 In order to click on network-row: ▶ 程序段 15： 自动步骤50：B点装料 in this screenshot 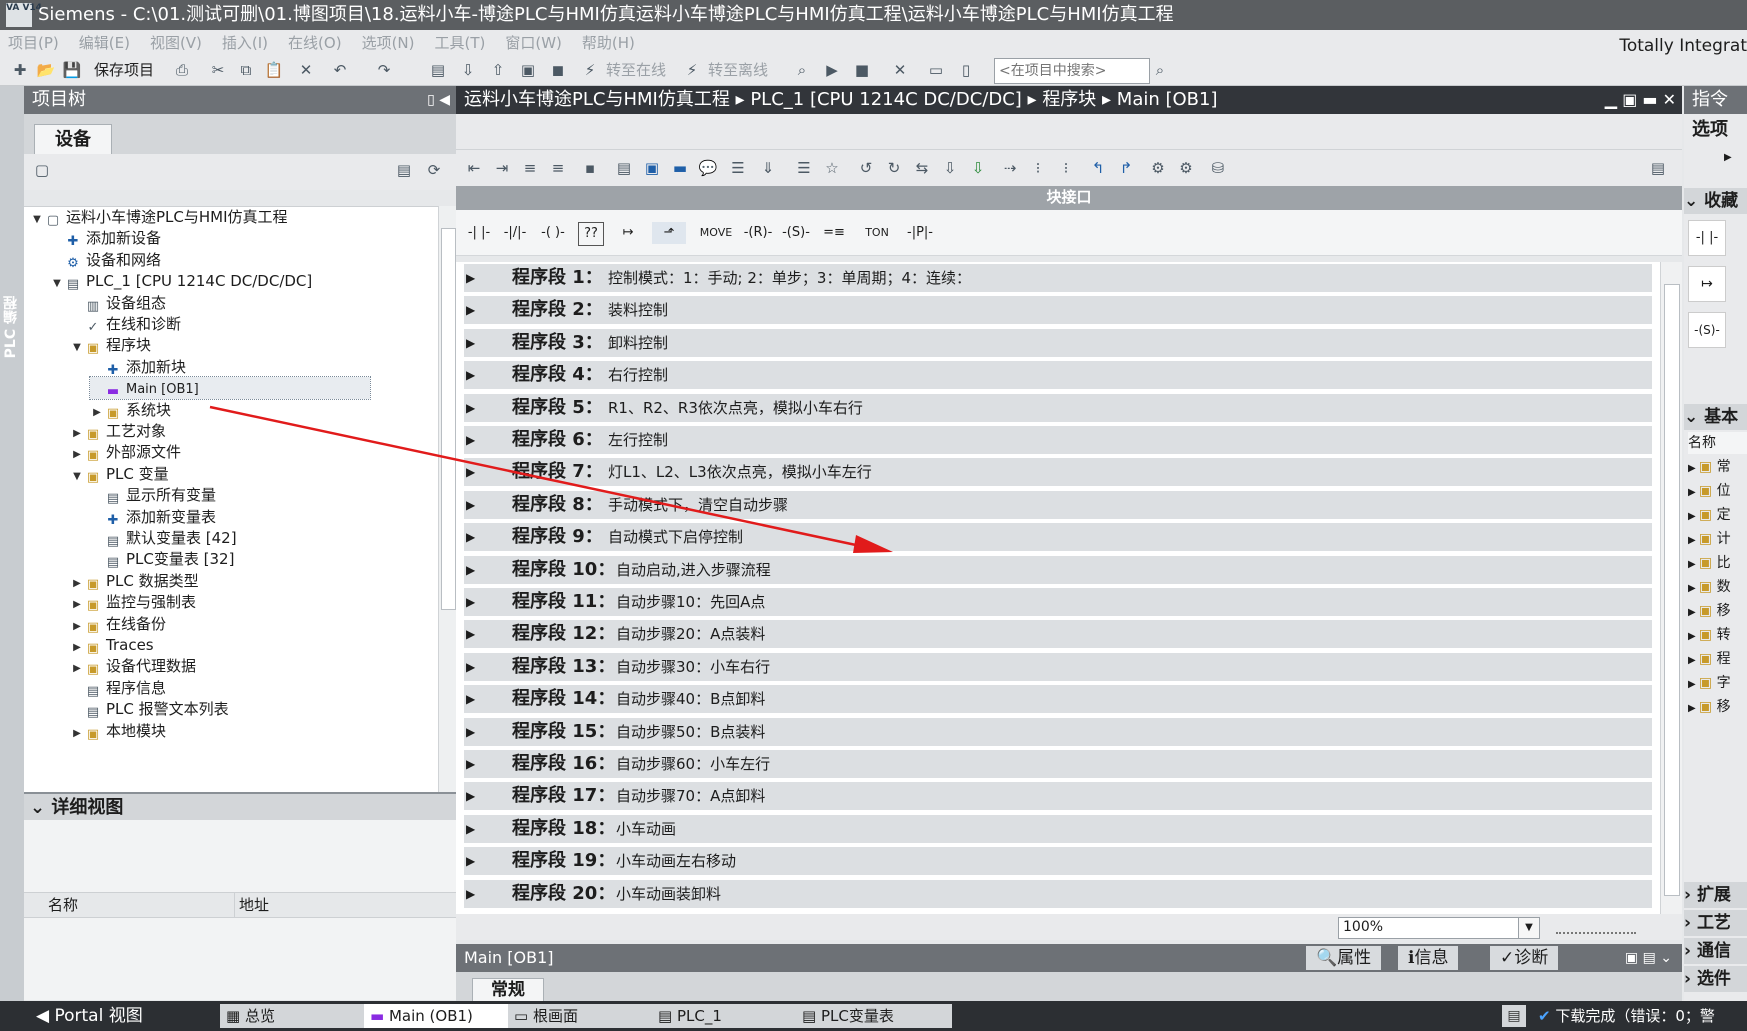, I will do `click(1058, 731)`.